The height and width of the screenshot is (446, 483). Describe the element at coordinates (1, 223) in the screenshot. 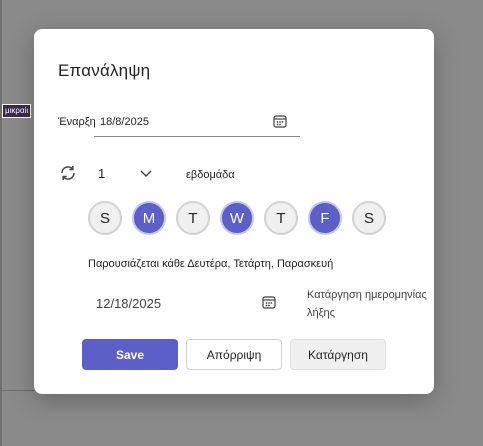

I see `background-divider` at that location.